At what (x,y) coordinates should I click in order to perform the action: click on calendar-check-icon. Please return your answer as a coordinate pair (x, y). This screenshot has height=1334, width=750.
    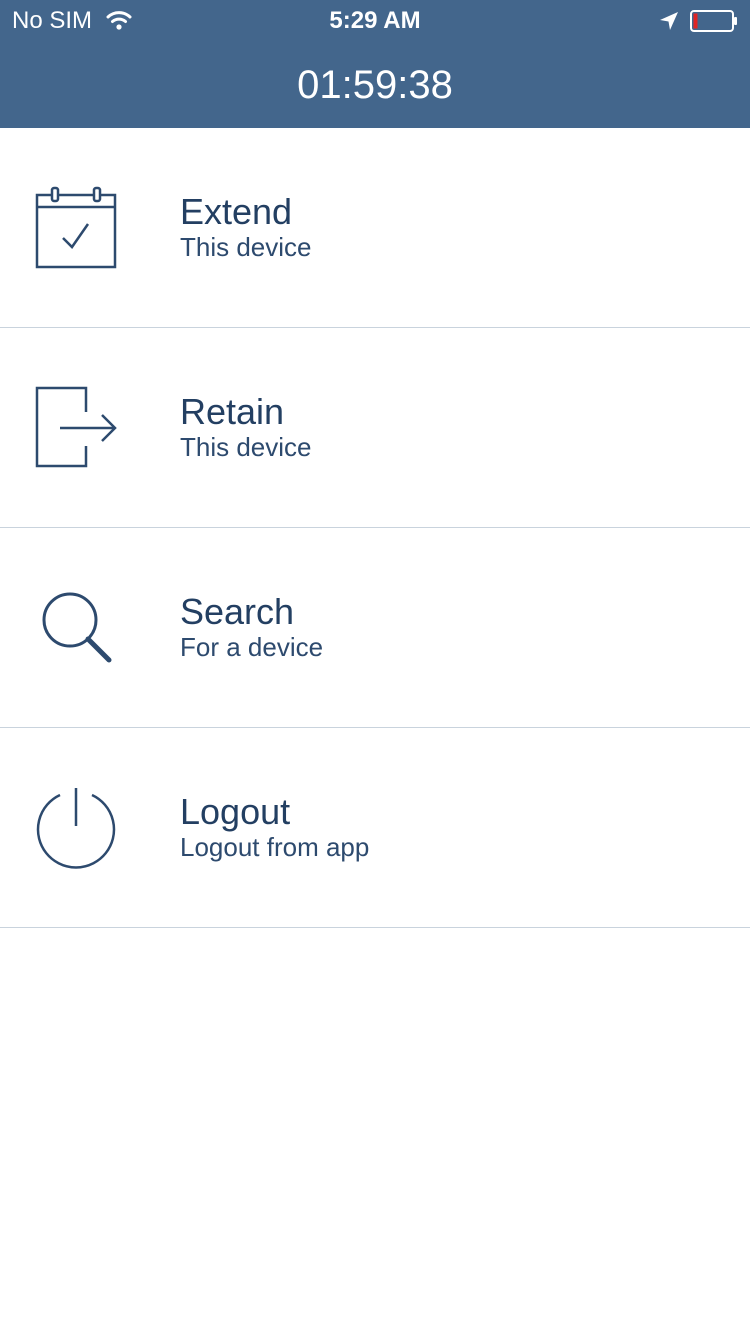
    Looking at the image, I should click on (76, 227).